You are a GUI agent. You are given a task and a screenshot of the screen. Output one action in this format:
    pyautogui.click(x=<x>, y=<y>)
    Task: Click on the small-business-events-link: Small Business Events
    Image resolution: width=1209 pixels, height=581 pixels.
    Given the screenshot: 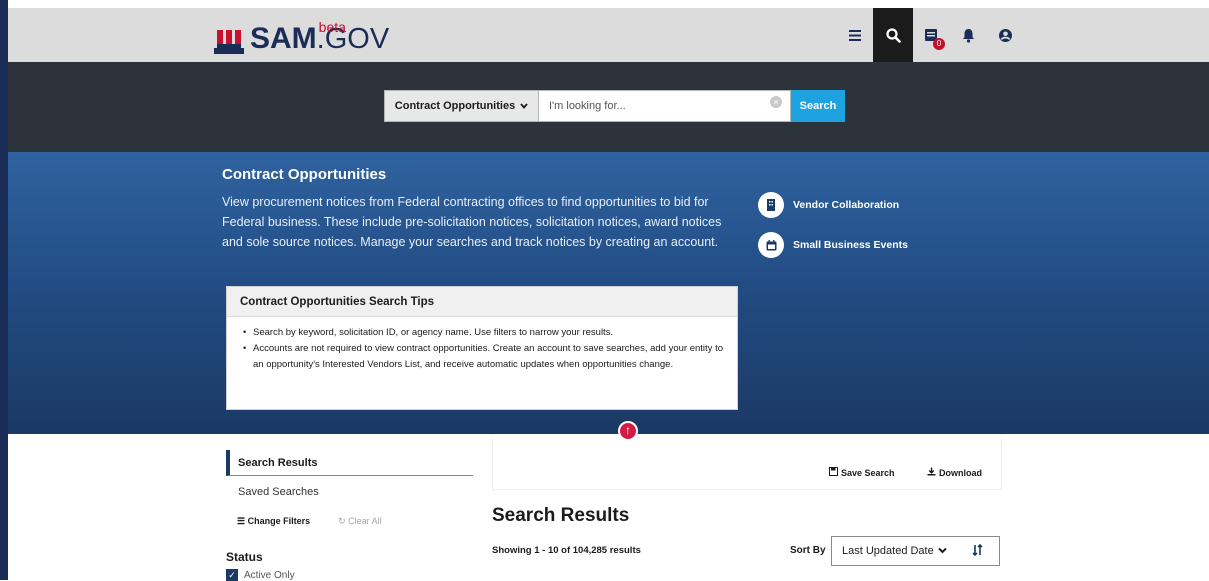 What is the action you would take?
    pyautogui.click(x=833, y=245)
    